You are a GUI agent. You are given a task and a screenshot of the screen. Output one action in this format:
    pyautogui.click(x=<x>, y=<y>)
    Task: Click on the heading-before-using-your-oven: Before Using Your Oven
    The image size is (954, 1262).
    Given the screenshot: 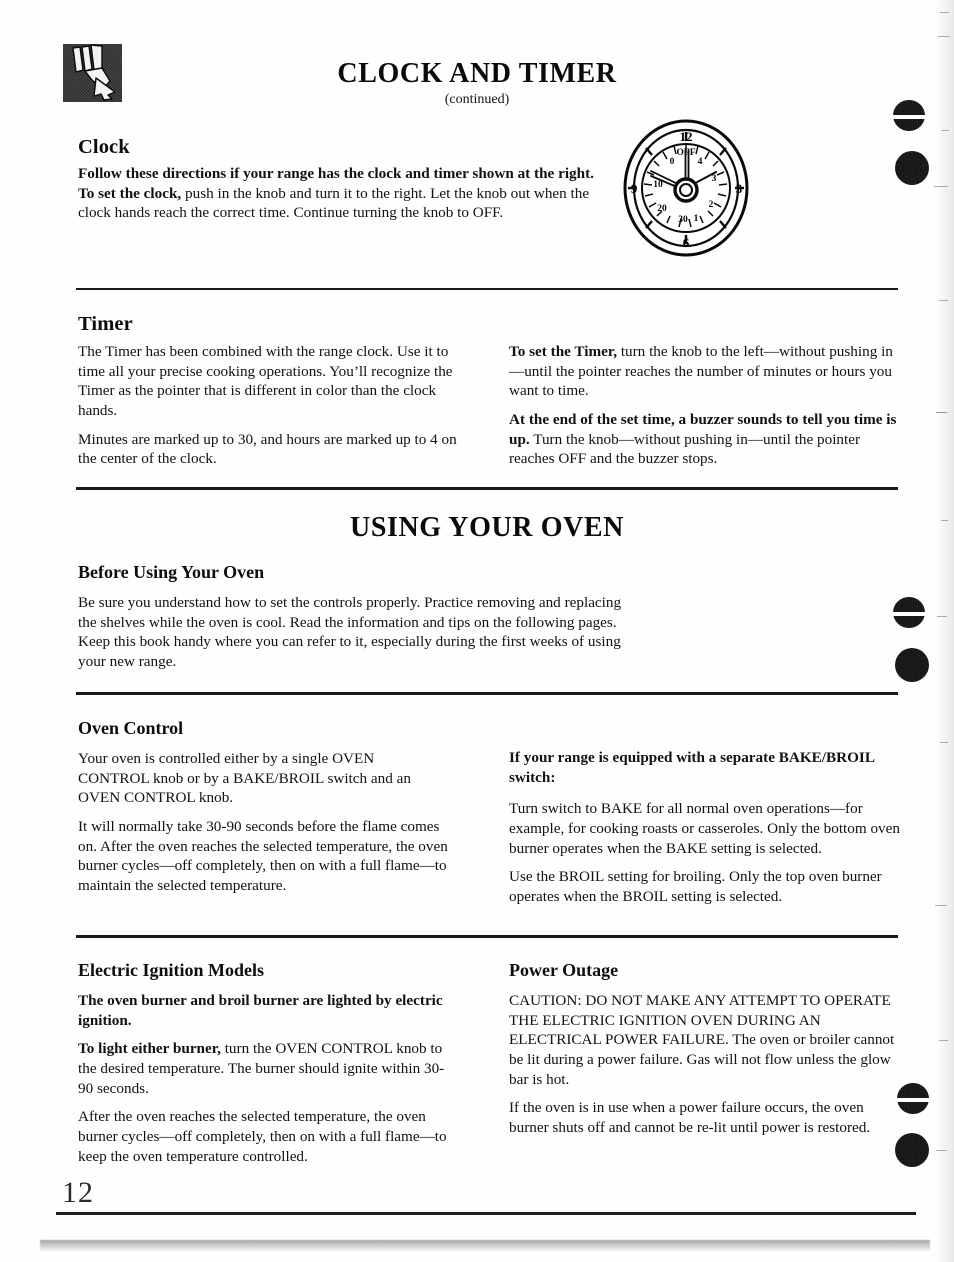 What is the action you would take?
    pyautogui.click(x=171, y=572)
    